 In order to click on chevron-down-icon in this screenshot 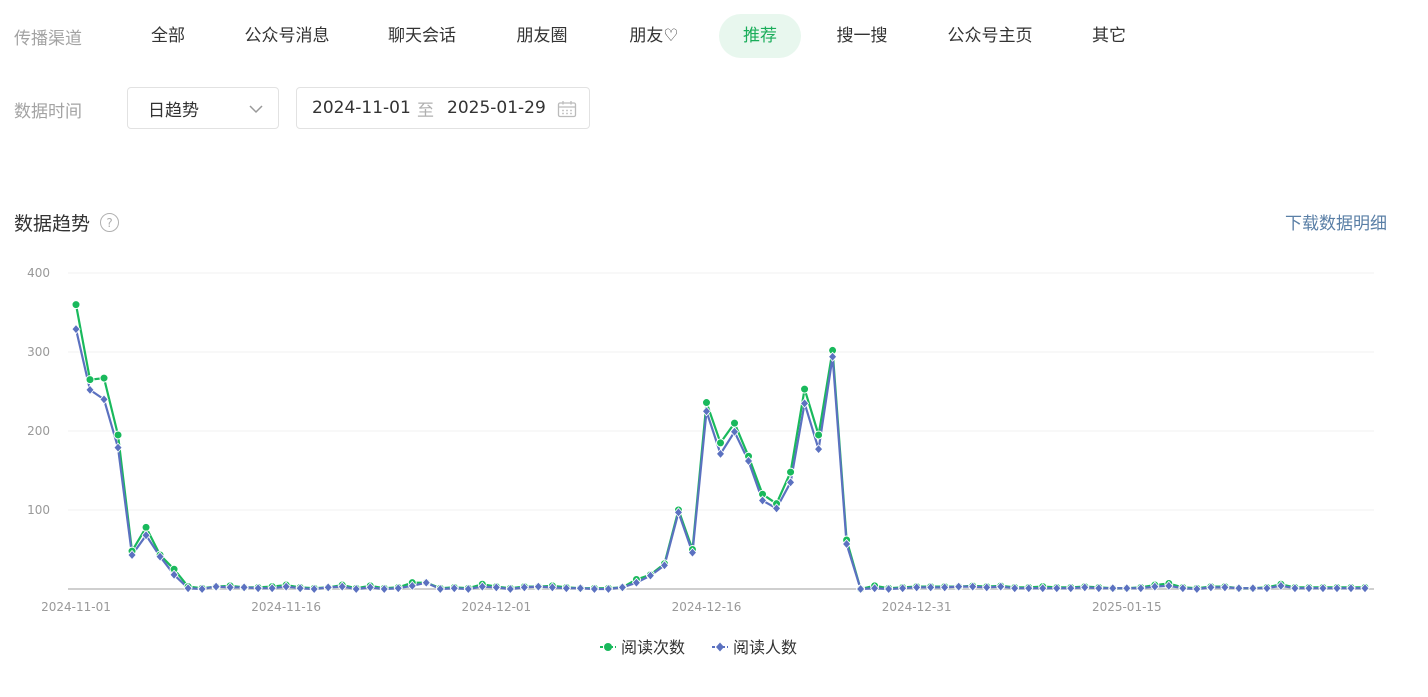, I will do `click(256, 109)`.